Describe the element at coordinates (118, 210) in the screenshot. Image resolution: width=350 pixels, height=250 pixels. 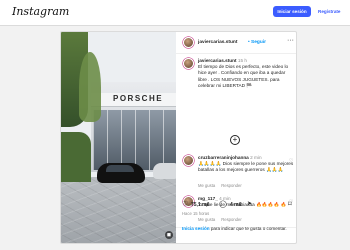
I see `paving-pattern` at that location.